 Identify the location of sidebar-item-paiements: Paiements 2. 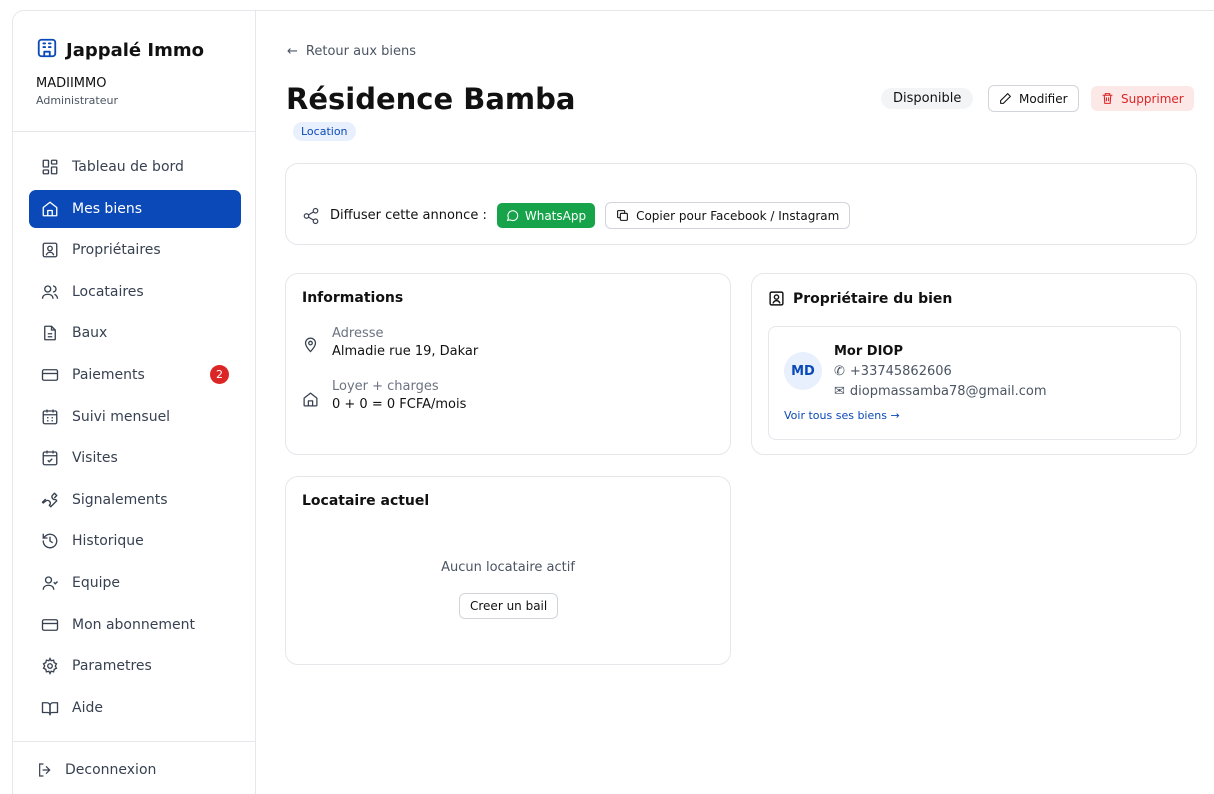
(135, 375).